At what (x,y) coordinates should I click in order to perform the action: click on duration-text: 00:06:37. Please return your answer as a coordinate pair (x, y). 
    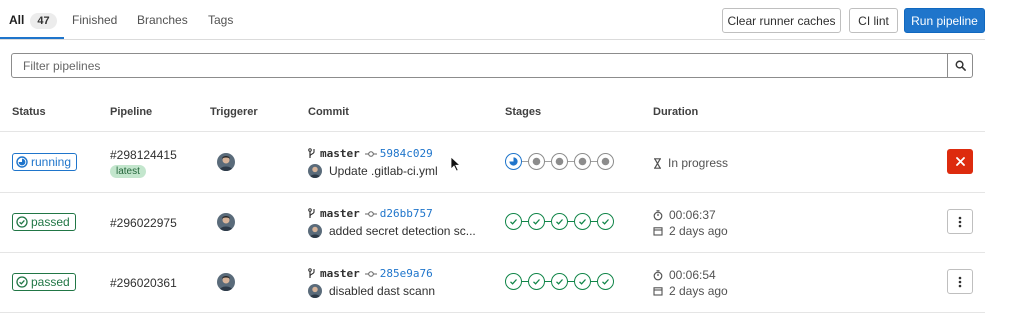
    Looking at the image, I should click on (692, 215).